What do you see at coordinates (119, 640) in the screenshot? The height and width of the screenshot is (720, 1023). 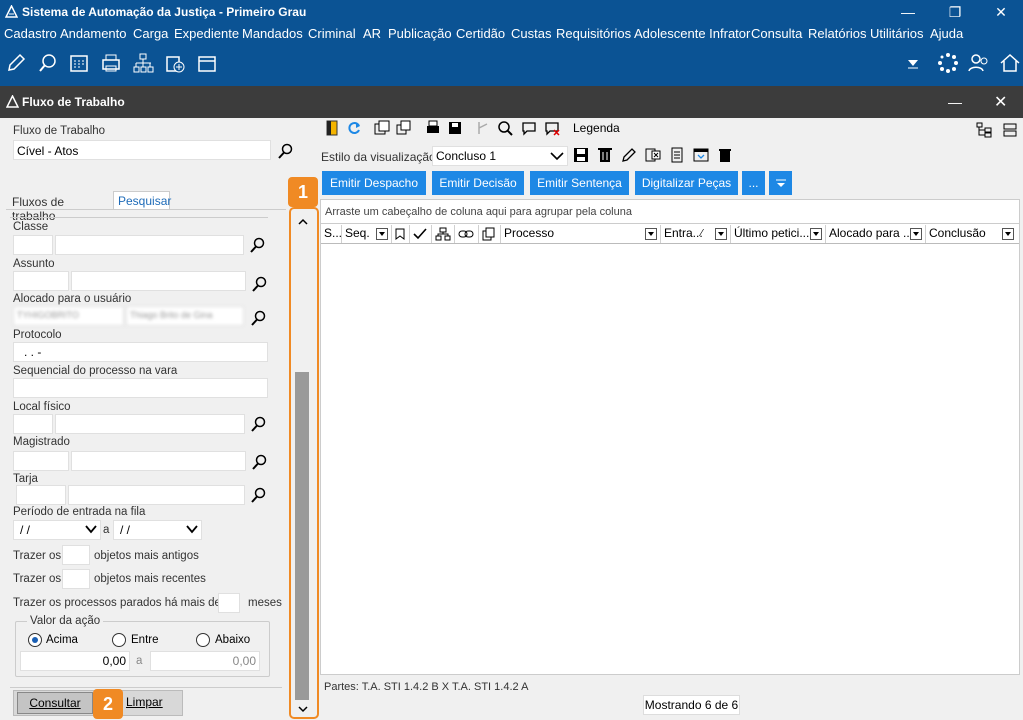 I see `radio-entre` at bounding box center [119, 640].